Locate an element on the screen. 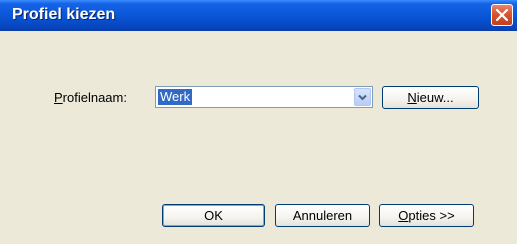 This screenshot has height=244, width=517. dropdown-button is located at coordinates (362, 97).